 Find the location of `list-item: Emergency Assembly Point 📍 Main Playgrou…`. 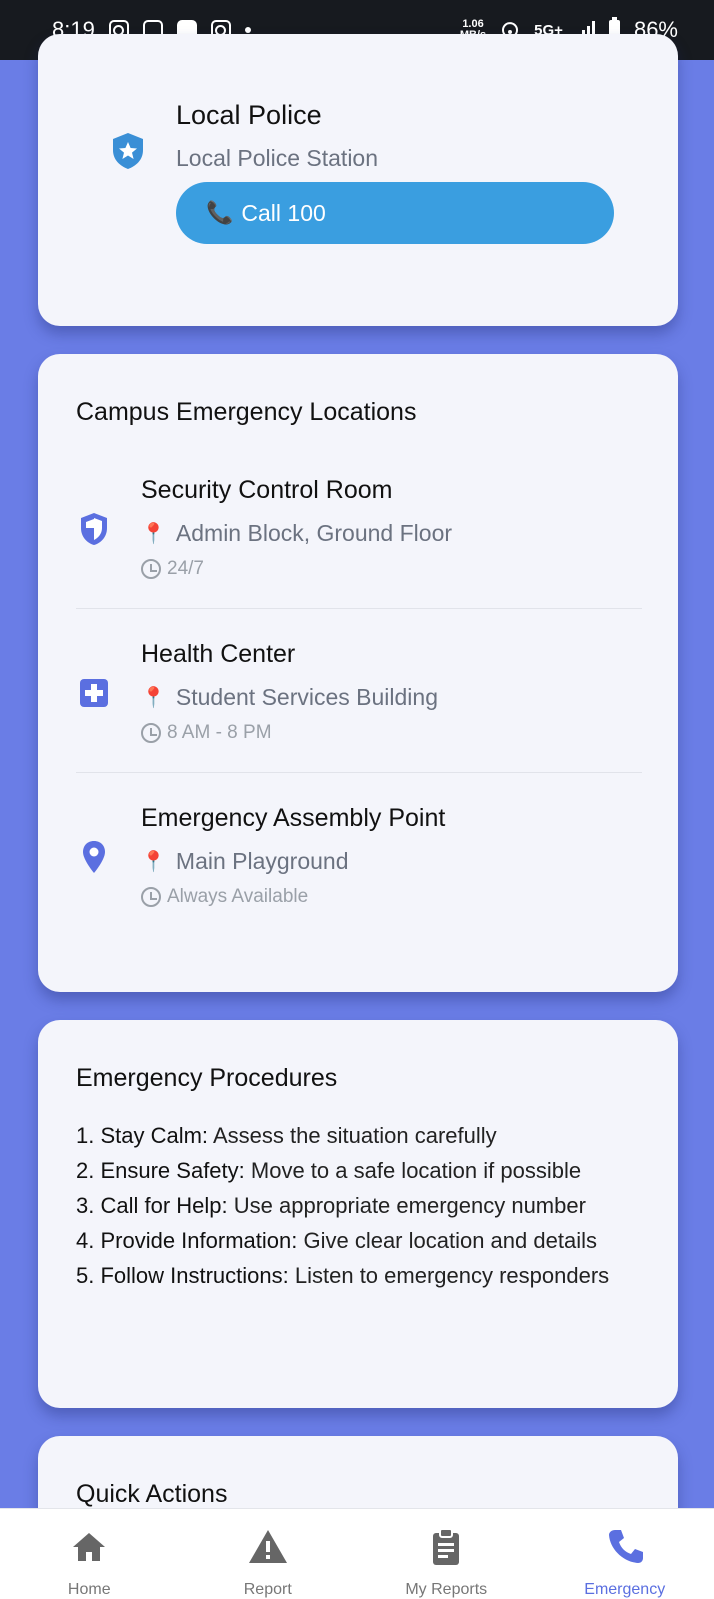

list-item: Emergency Assembly Point 📍 Main Playgrou… is located at coordinates (358, 856).